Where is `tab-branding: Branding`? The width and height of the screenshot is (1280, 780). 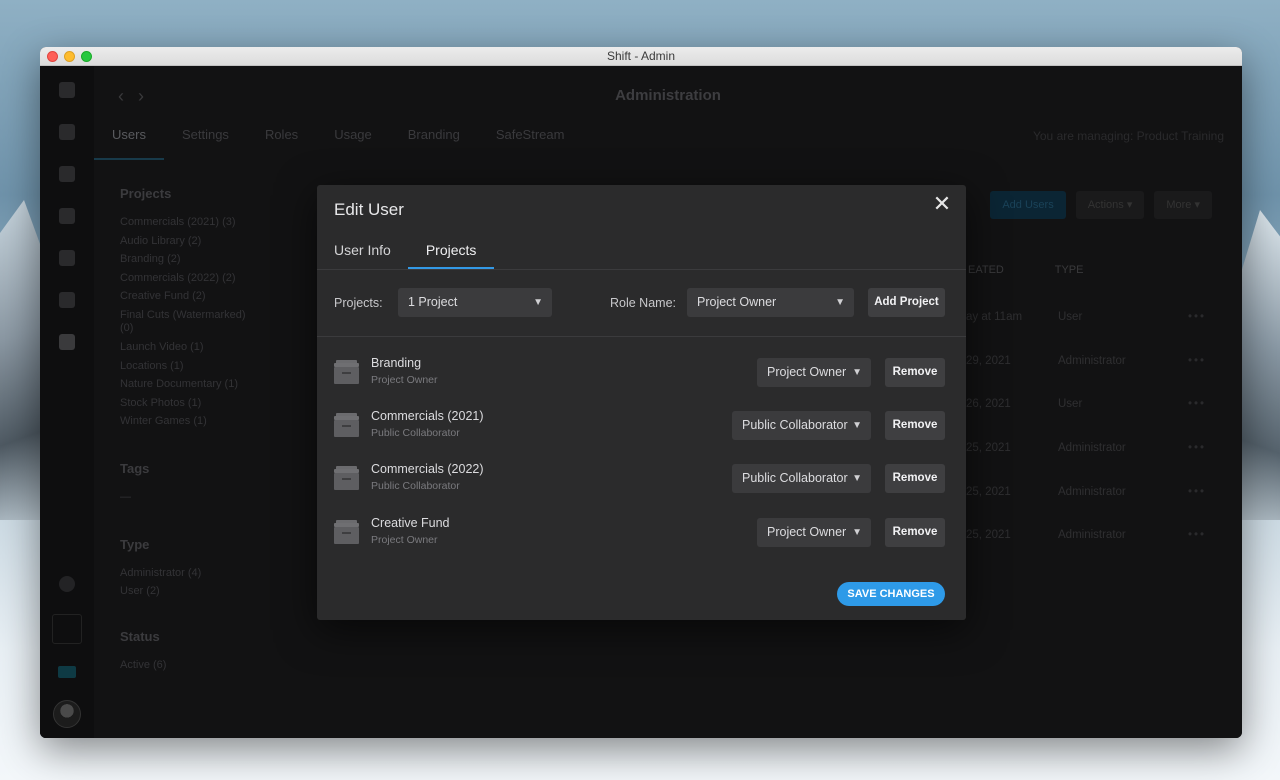
tab-branding: Branding is located at coordinates (434, 143).